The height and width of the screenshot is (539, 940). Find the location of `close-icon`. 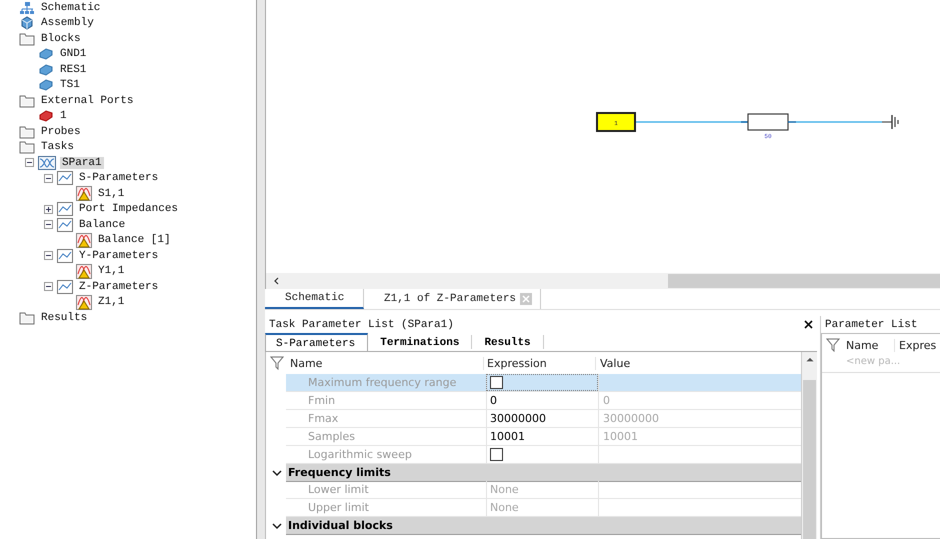

close-icon is located at coordinates (808, 324).